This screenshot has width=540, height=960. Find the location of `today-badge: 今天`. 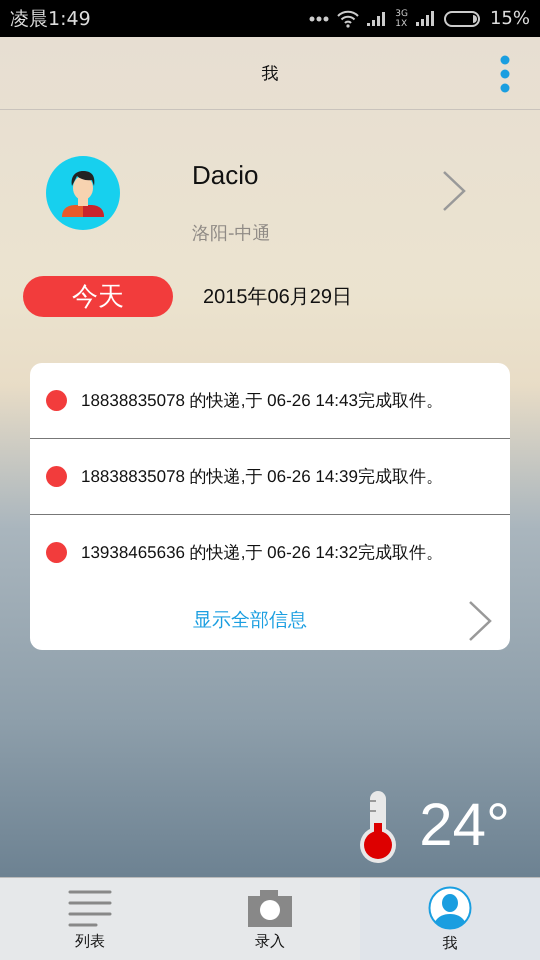

today-badge: 今天 is located at coordinates (98, 296).